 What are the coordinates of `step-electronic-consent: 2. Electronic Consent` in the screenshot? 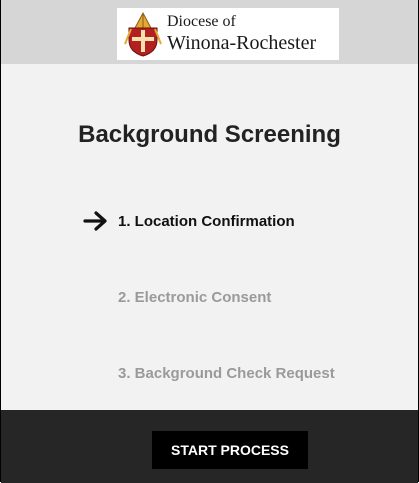 It's located at (195, 297).